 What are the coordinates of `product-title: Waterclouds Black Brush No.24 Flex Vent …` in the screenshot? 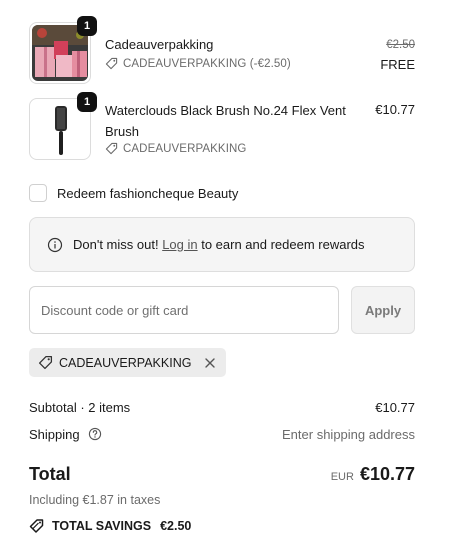 It's located at (225, 121).